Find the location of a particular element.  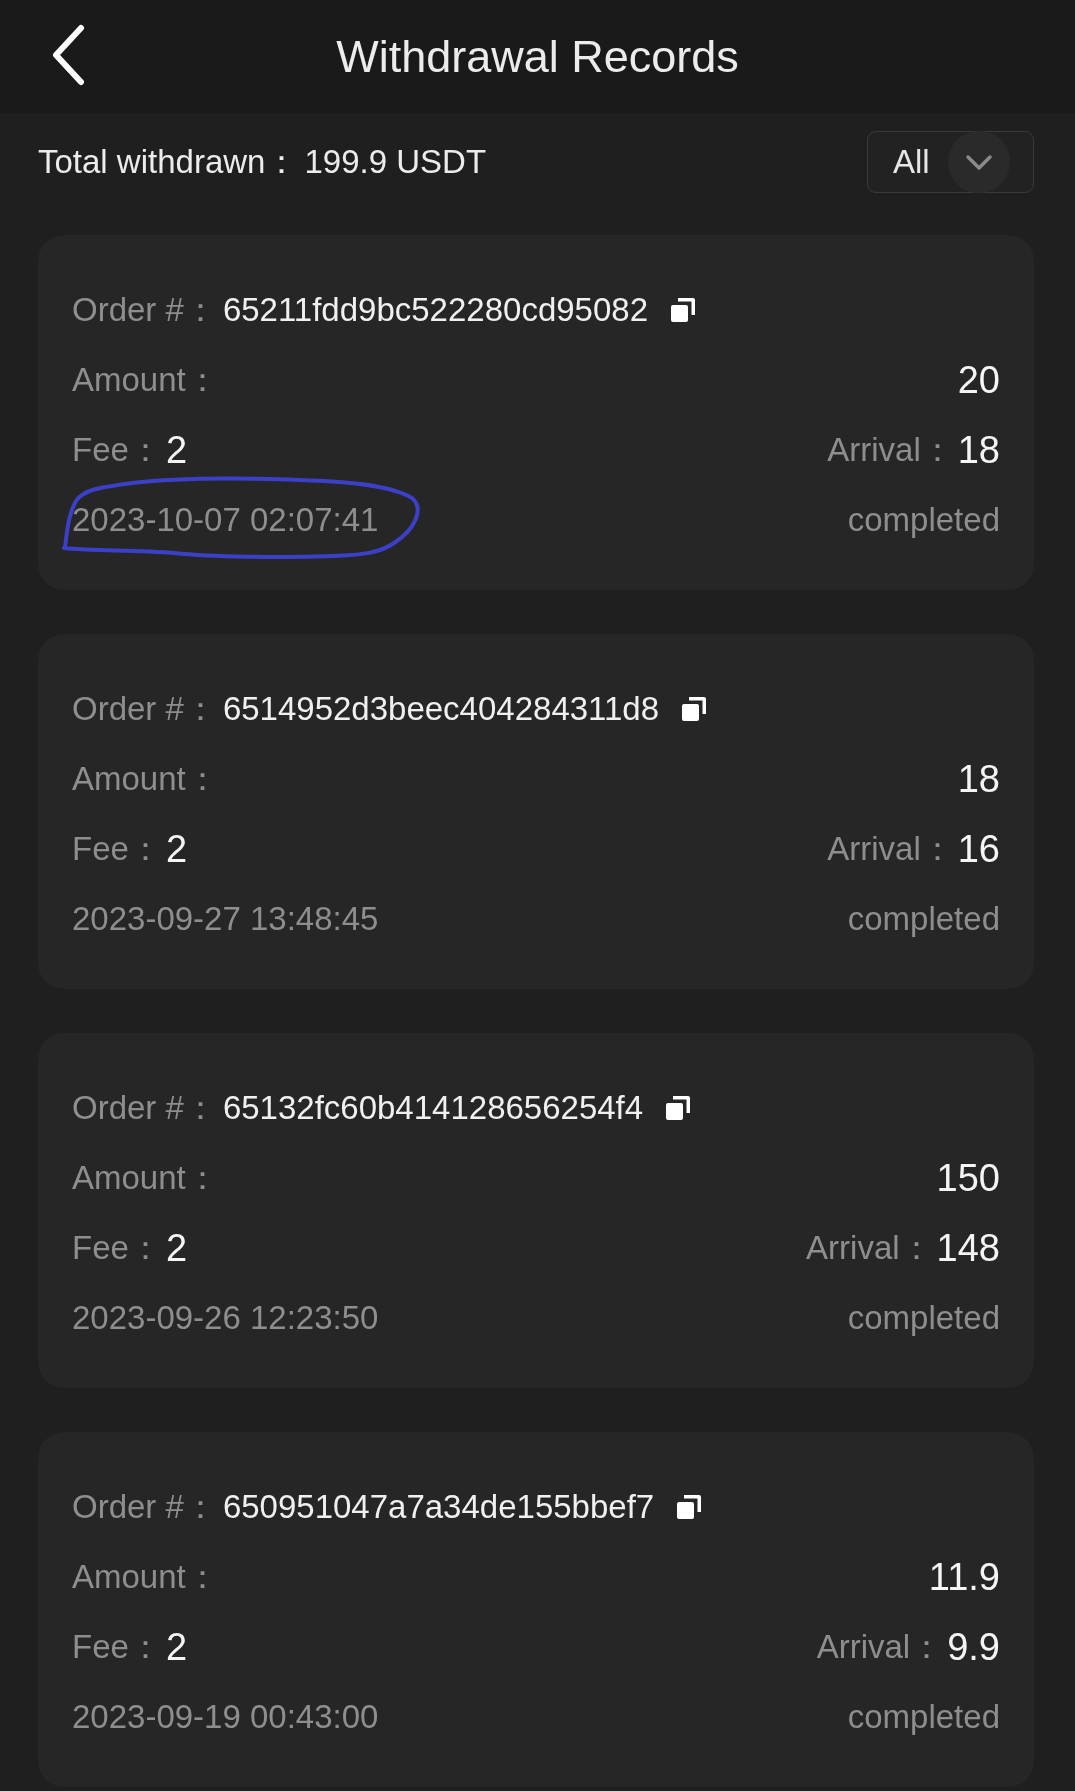

arrival-value: 18 is located at coordinates (978, 450).